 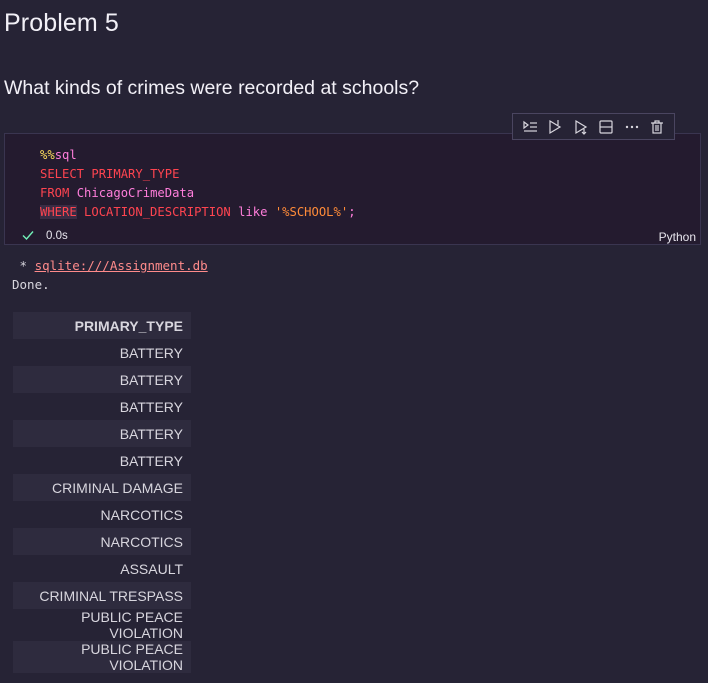 I want to click on code-keyword-from: FROM, so click(x=55, y=193).